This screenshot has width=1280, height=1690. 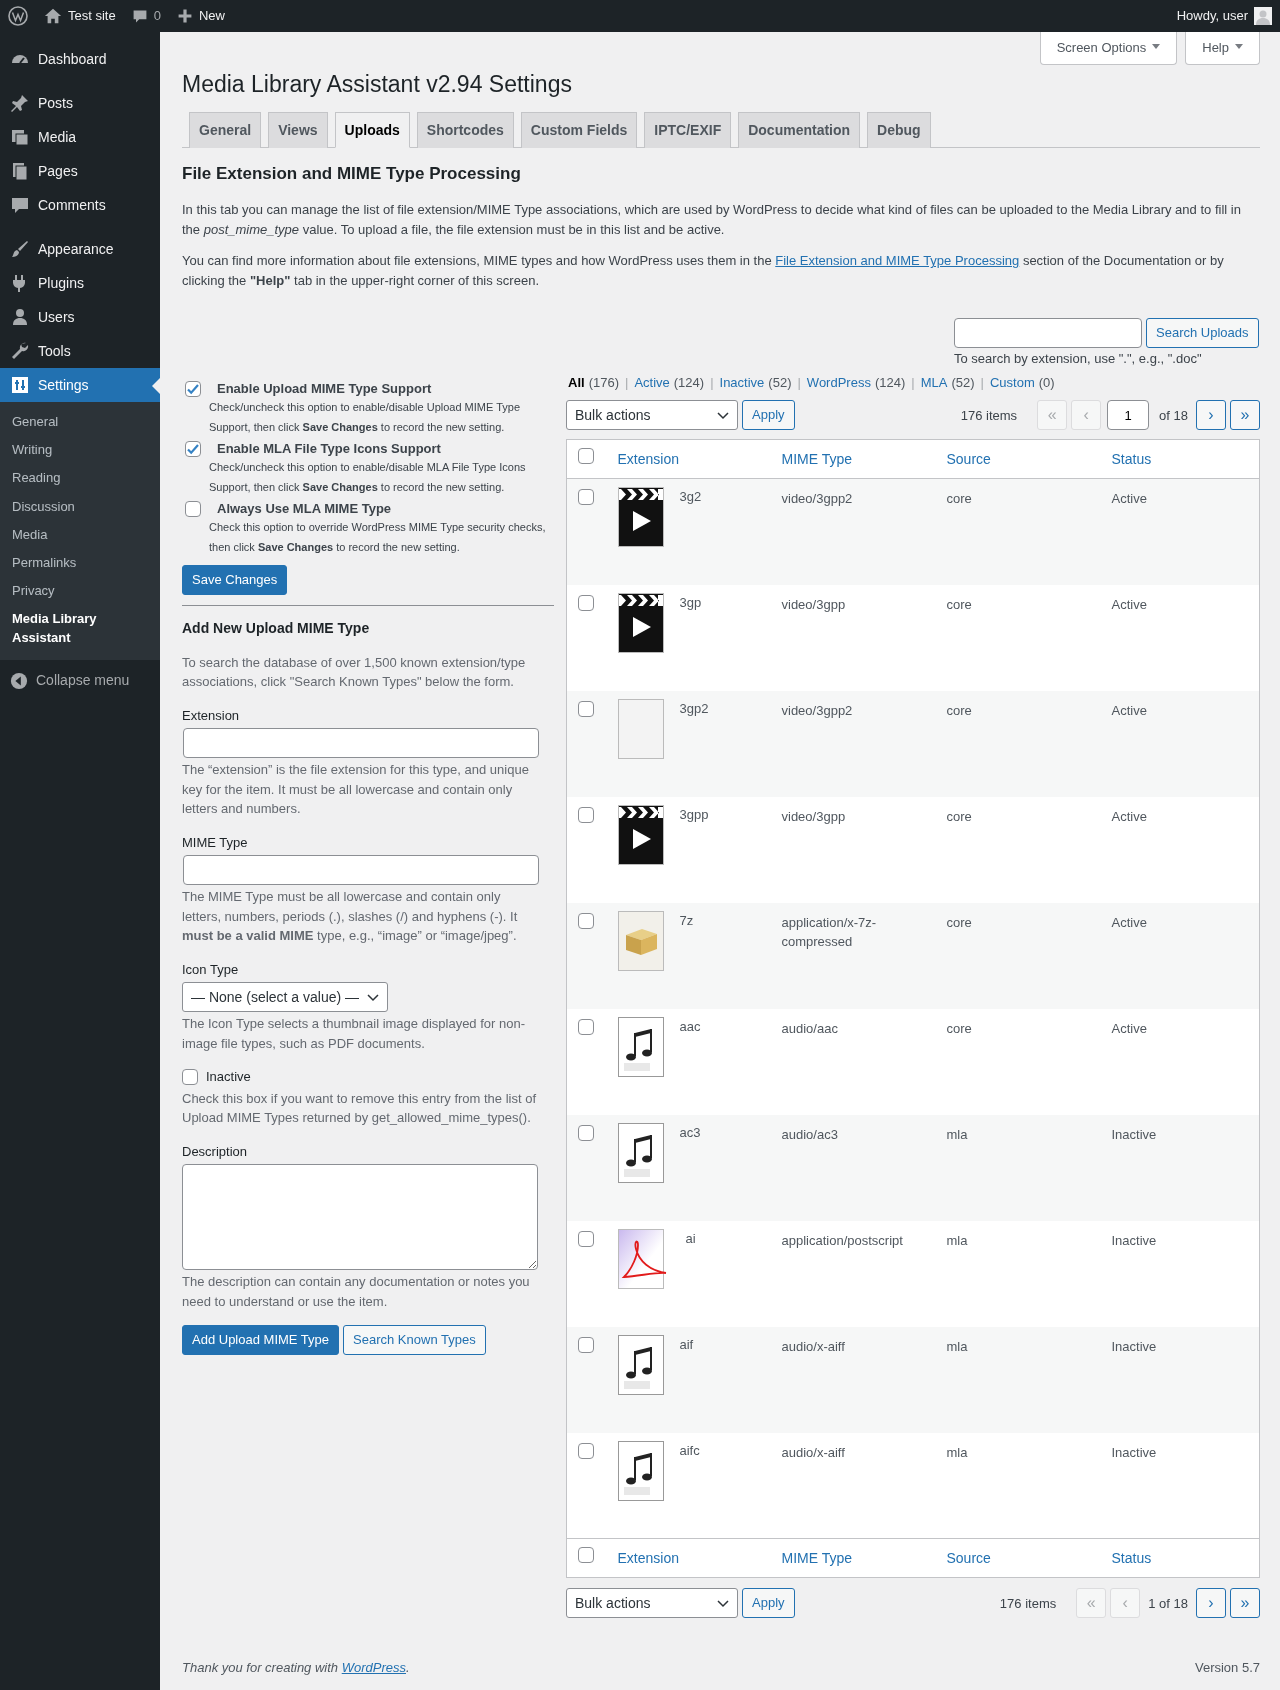 I want to click on new-link: New, so click(x=200, y=16).